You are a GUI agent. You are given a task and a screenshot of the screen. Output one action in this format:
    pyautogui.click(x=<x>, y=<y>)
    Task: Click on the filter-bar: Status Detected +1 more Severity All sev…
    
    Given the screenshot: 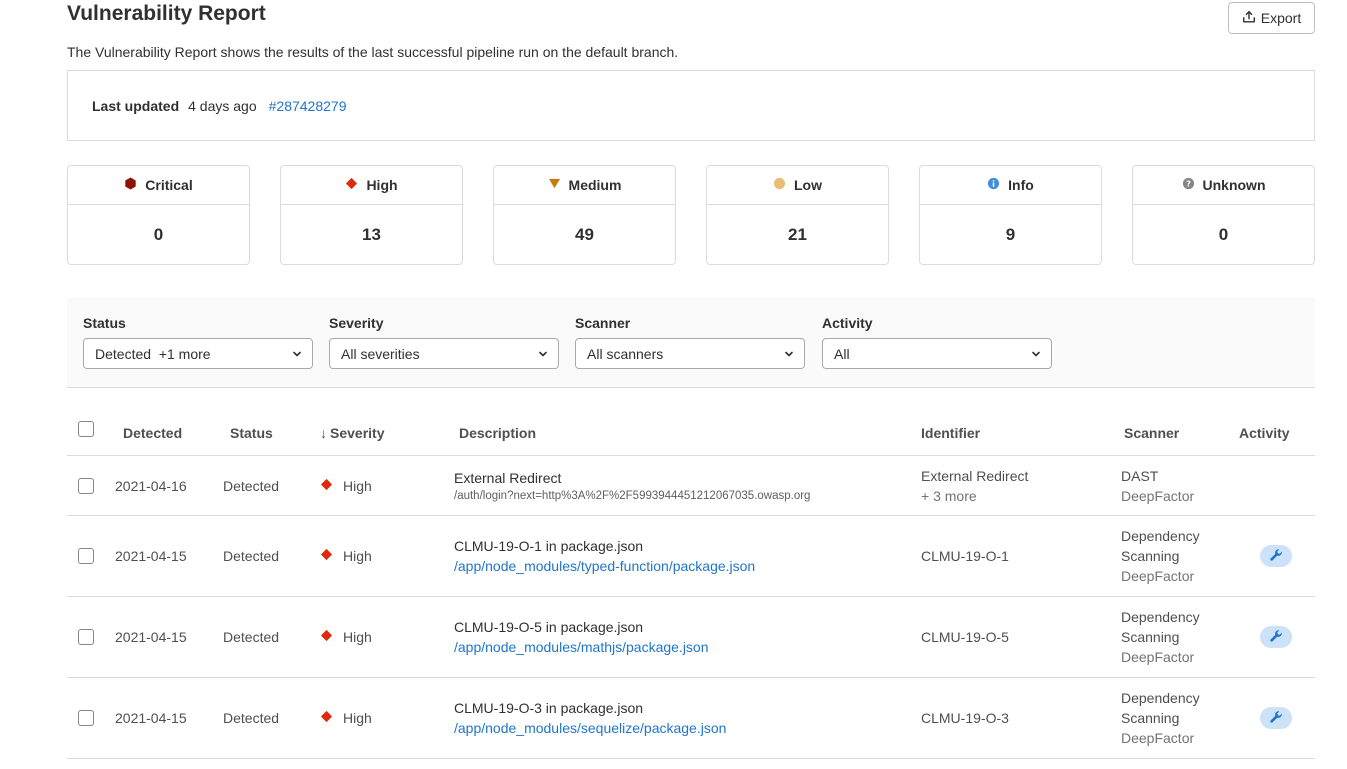 What is the action you would take?
    pyautogui.click(x=691, y=342)
    